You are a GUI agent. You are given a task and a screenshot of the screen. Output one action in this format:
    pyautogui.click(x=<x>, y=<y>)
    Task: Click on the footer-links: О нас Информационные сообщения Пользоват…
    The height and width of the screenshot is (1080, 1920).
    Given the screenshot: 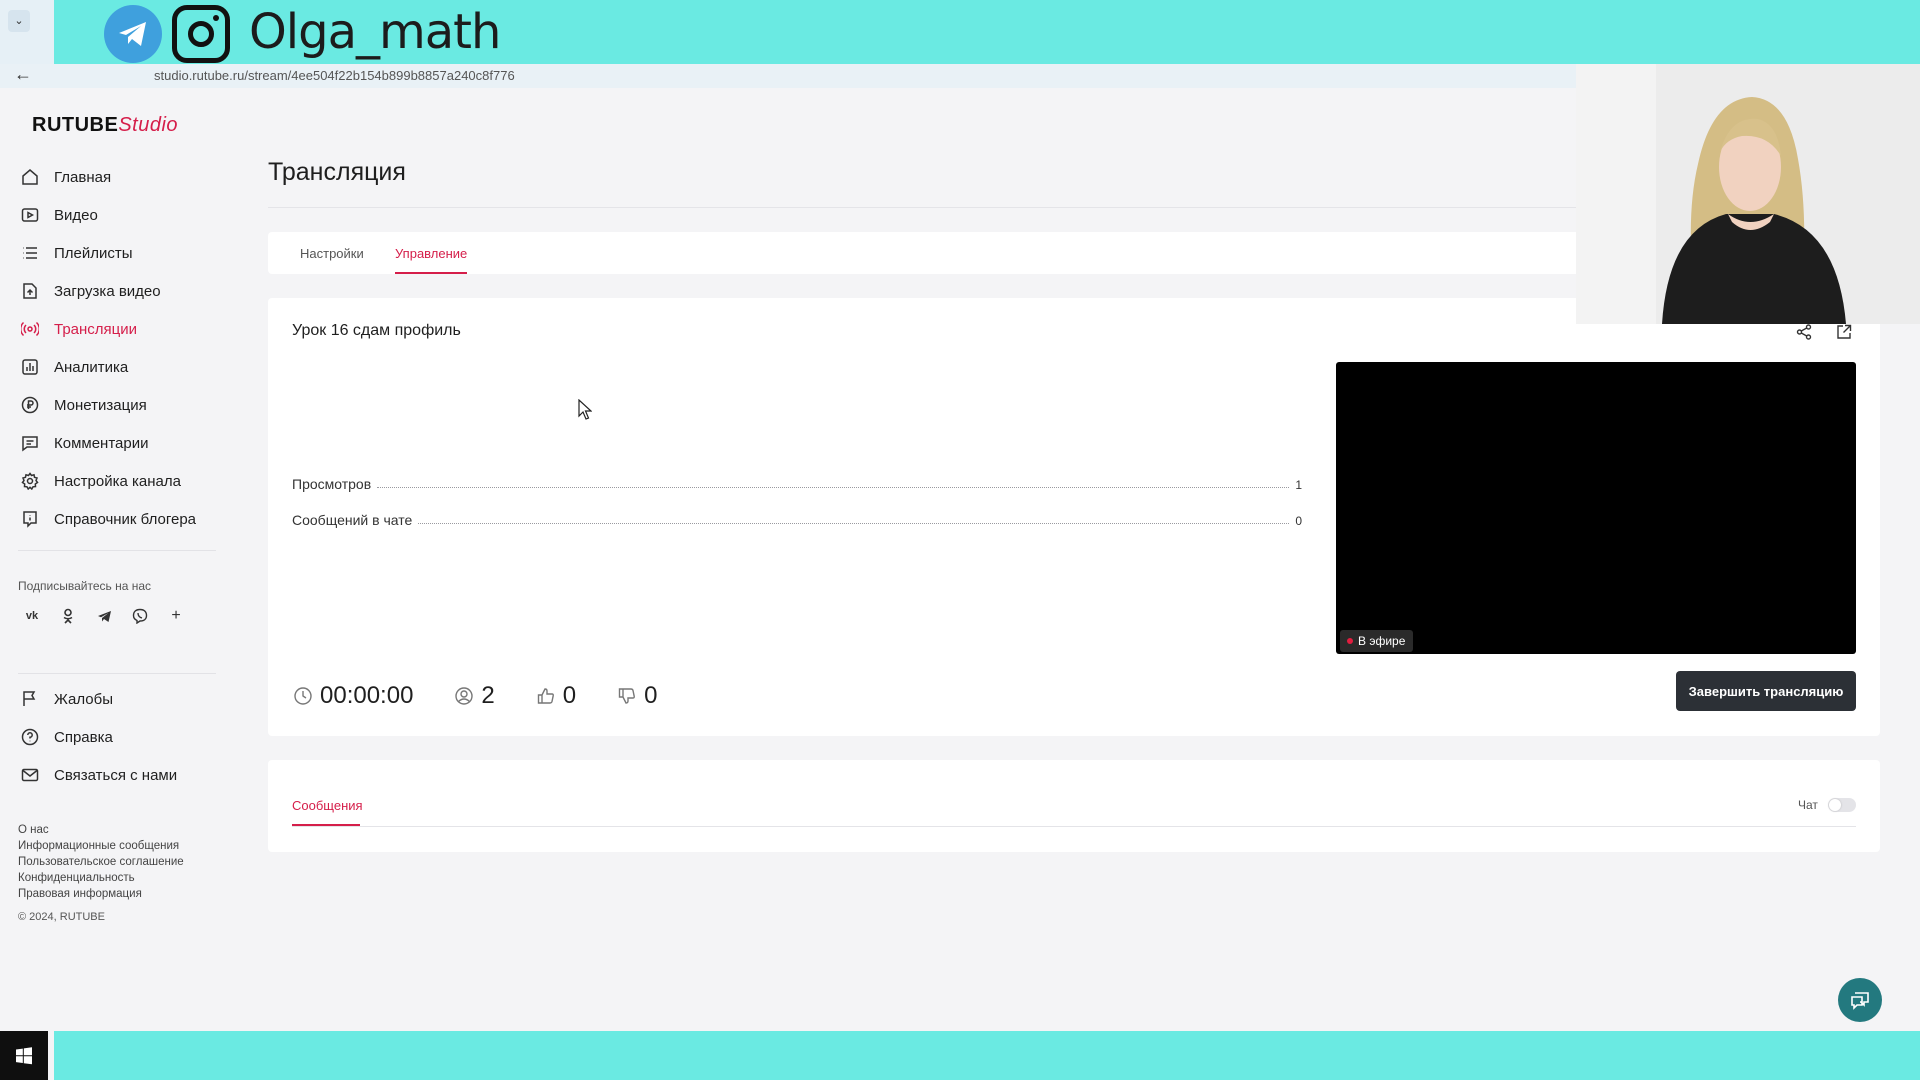 What is the action you would take?
    pyautogui.click(x=101, y=862)
    